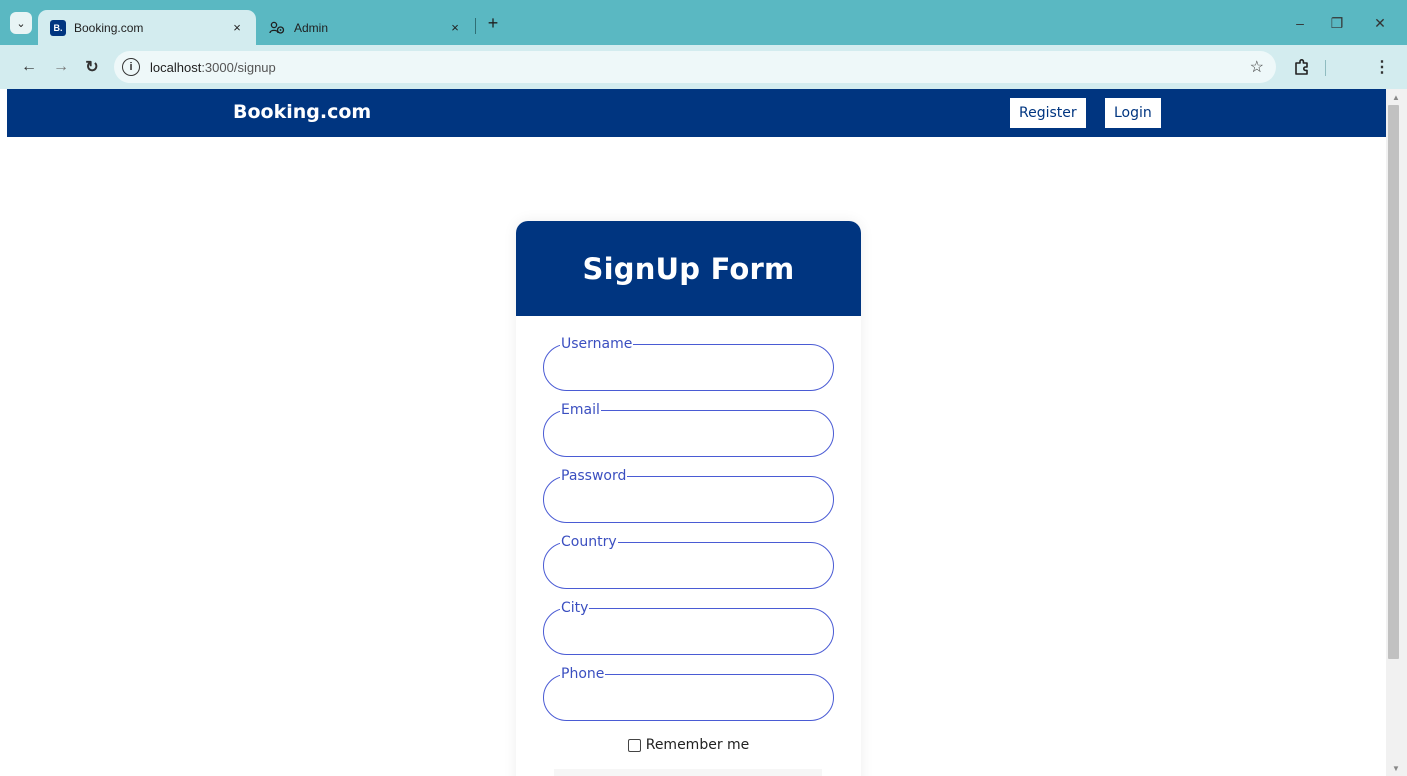 This screenshot has width=1407, height=776. Describe the element at coordinates (589, 542) in the screenshot. I see `country-label: Country` at that location.